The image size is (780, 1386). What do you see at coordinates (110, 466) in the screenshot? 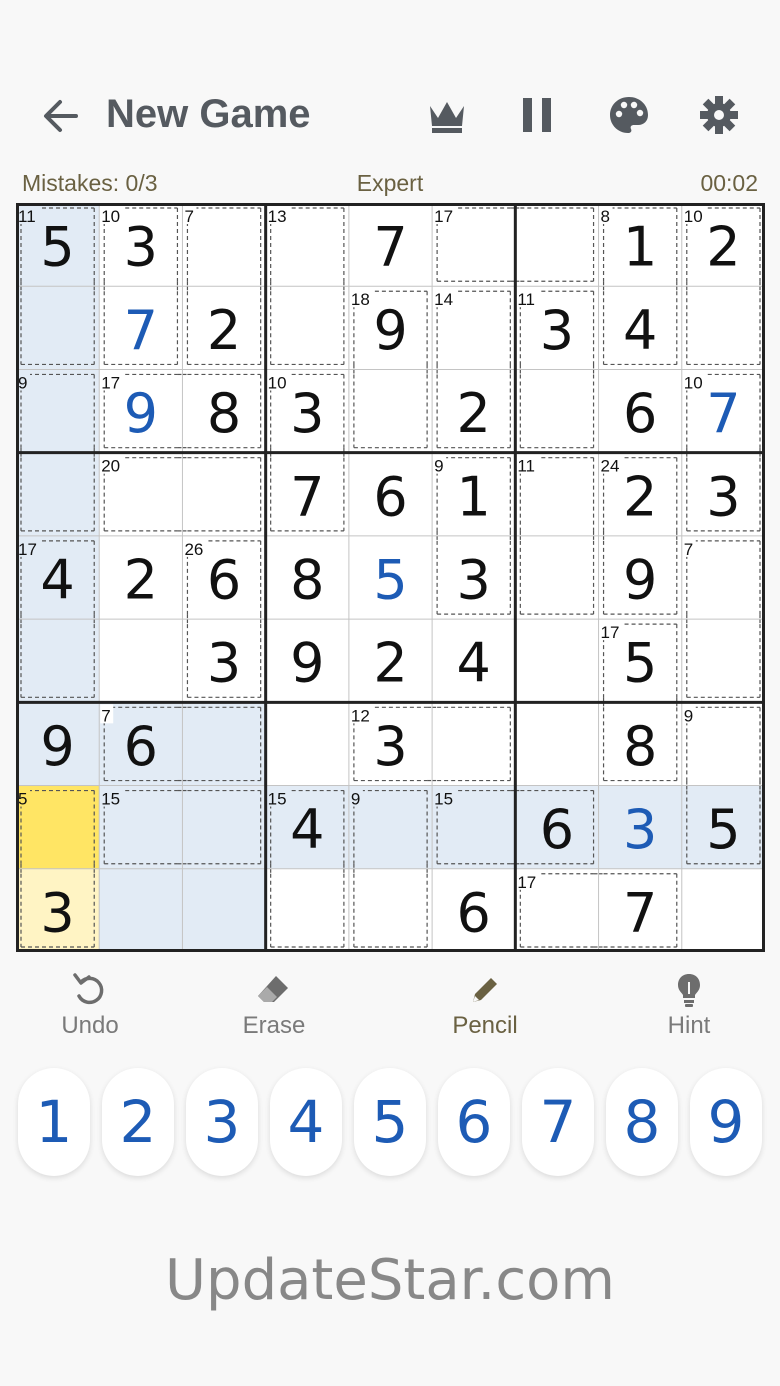
I see `cage-sum: 20` at bounding box center [110, 466].